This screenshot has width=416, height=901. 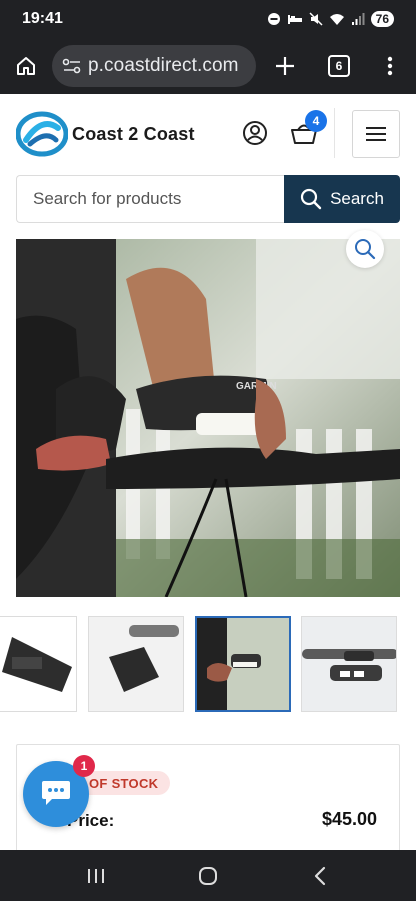 What do you see at coordinates (150, 199) in the screenshot?
I see `search-input` at bounding box center [150, 199].